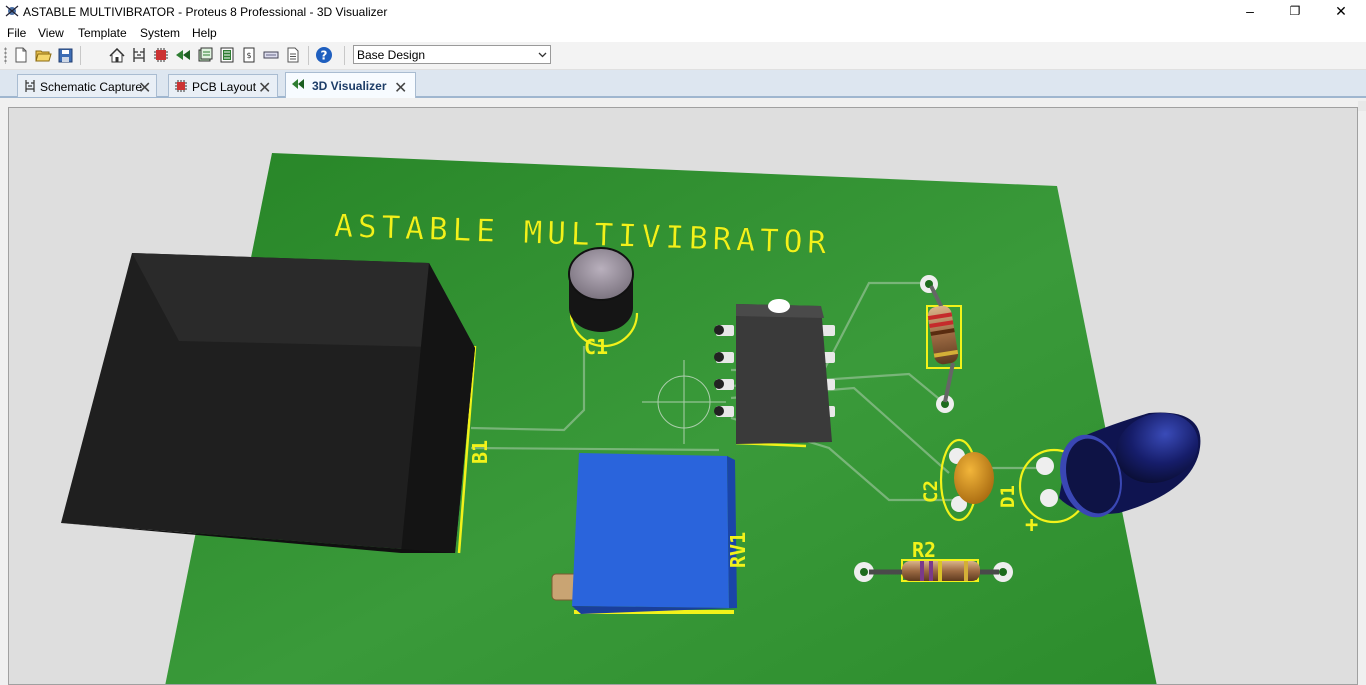  I want to click on variant-dropdown-value: Base Design, so click(391, 55).